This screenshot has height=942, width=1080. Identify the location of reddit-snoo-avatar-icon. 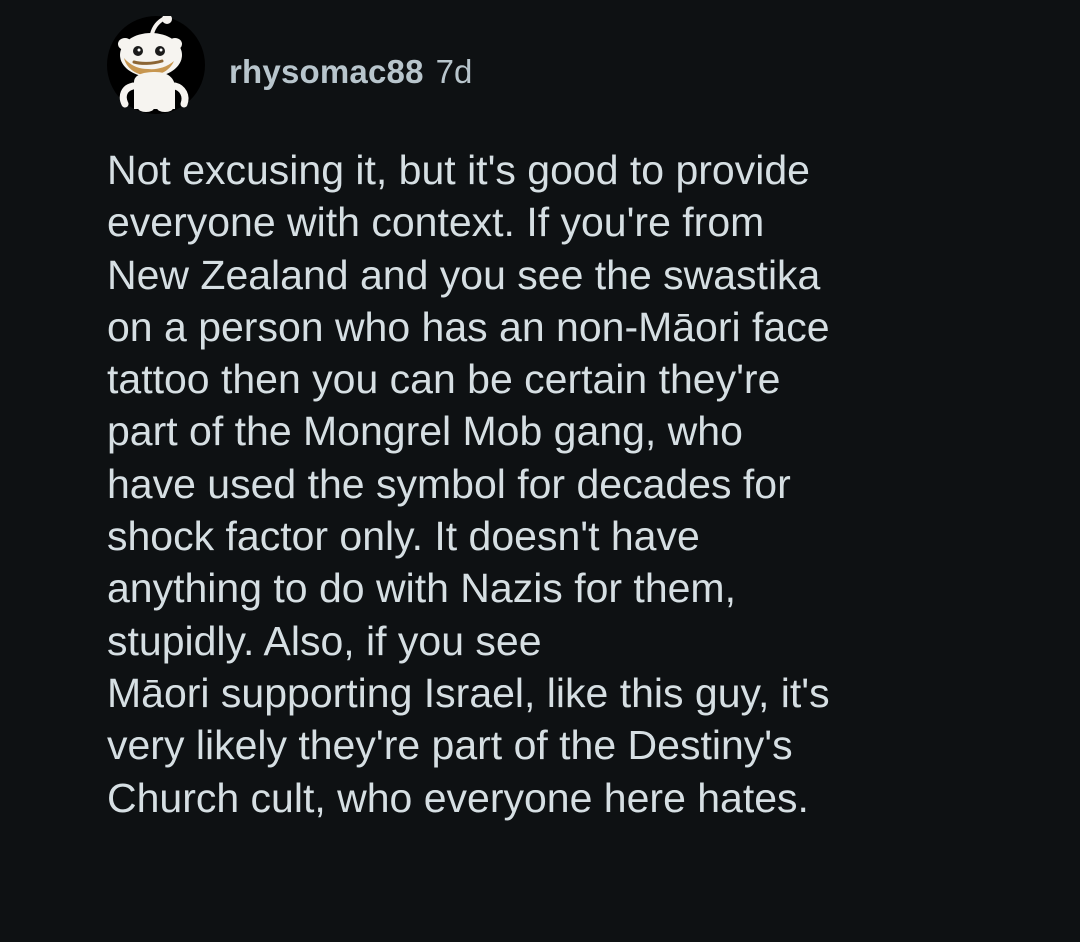
(156, 65).